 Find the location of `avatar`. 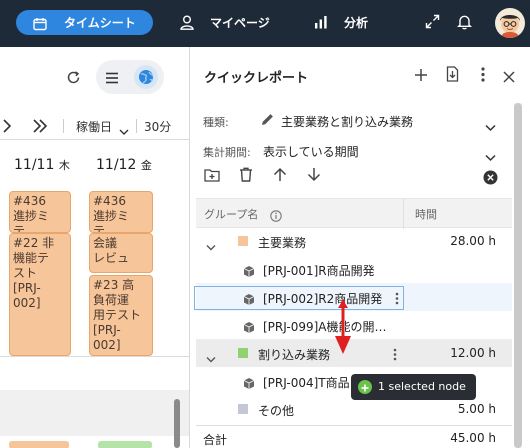

avatar is located at coordinates (510, 23).